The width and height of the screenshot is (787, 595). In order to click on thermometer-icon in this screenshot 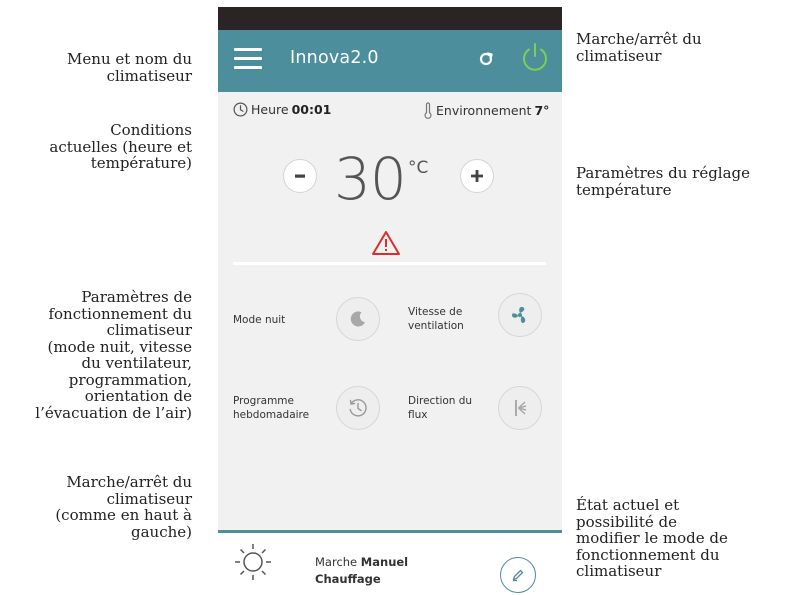, I will do `click(428, 110)`.